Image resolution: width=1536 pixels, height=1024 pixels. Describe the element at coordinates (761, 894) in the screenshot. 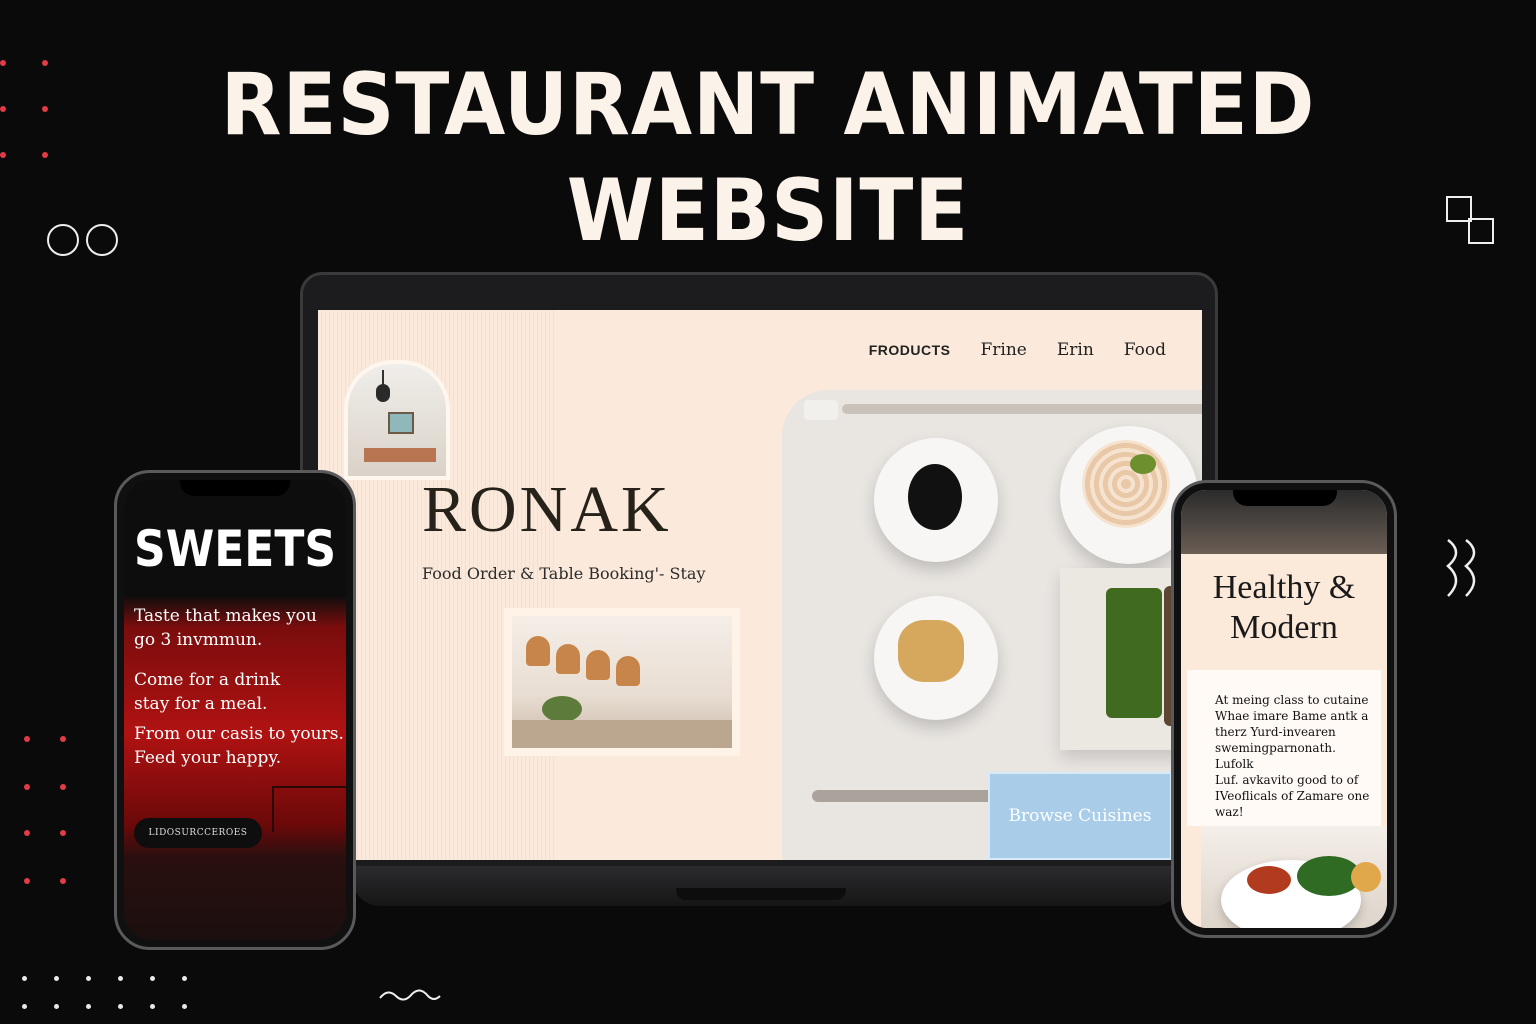

I see `laptop-hinge-notch` at that location.